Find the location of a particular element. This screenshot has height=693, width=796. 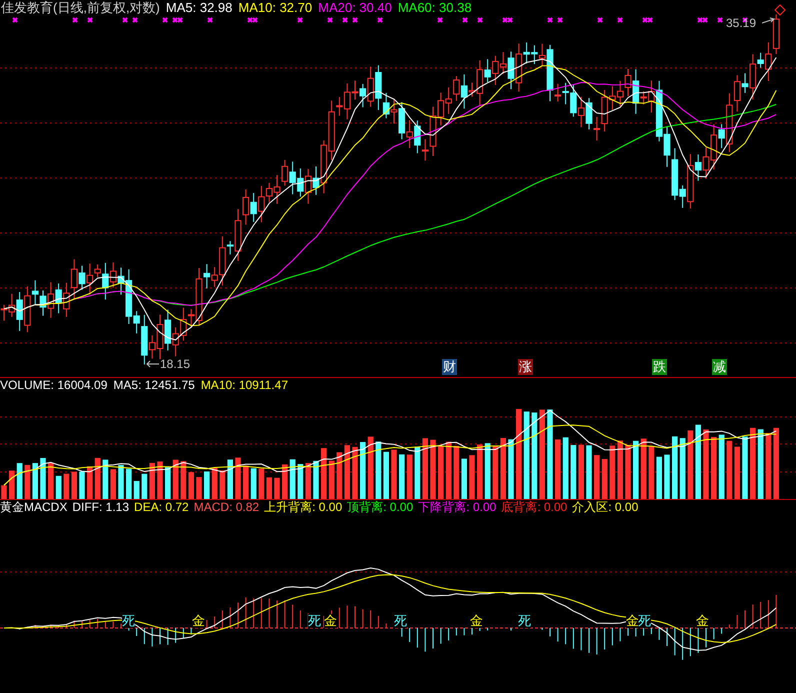

event-tag: 涨 is located at coordinates (525, 367).